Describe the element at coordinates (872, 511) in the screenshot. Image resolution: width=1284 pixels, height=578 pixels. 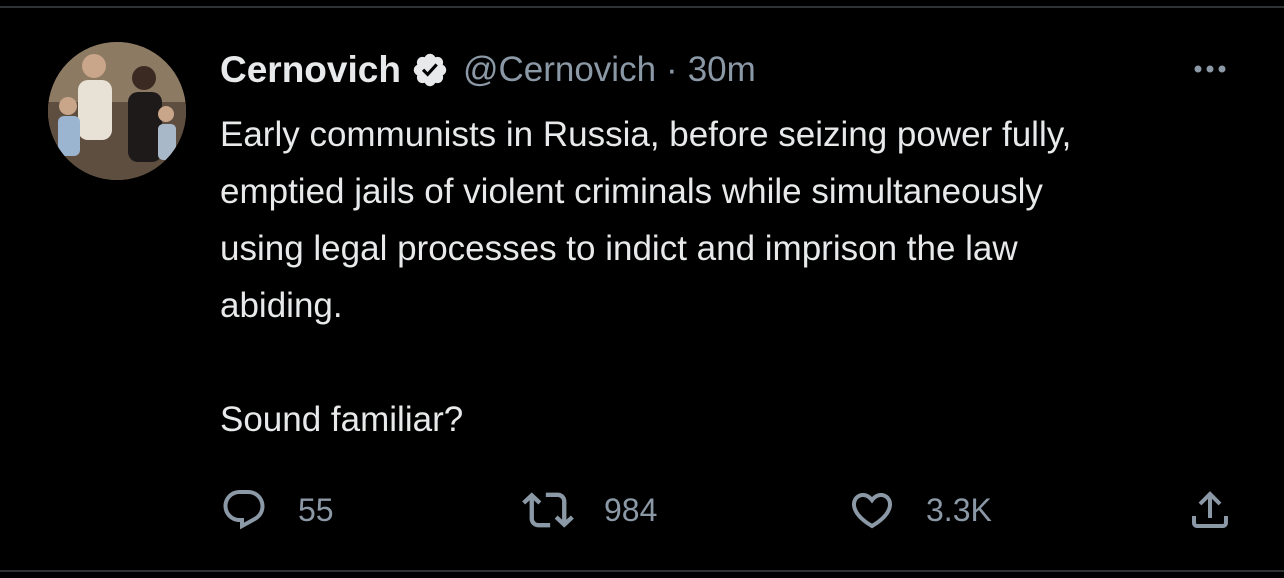
I see `heart-icon` at that location.